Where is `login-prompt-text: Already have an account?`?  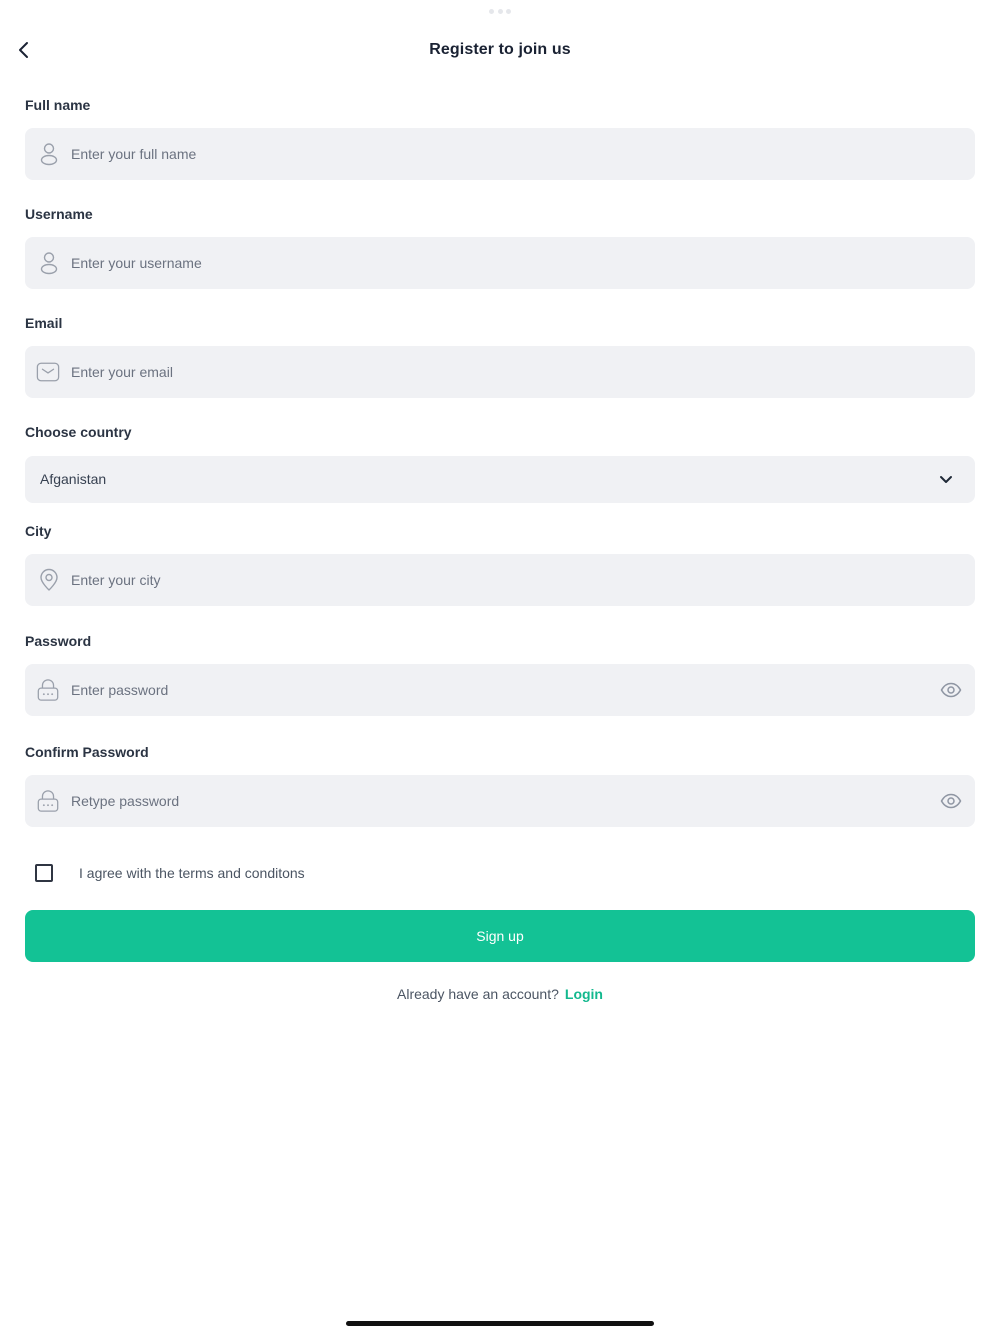
login-prompt-text: Already have an account? is located at coordinates (478, 994).